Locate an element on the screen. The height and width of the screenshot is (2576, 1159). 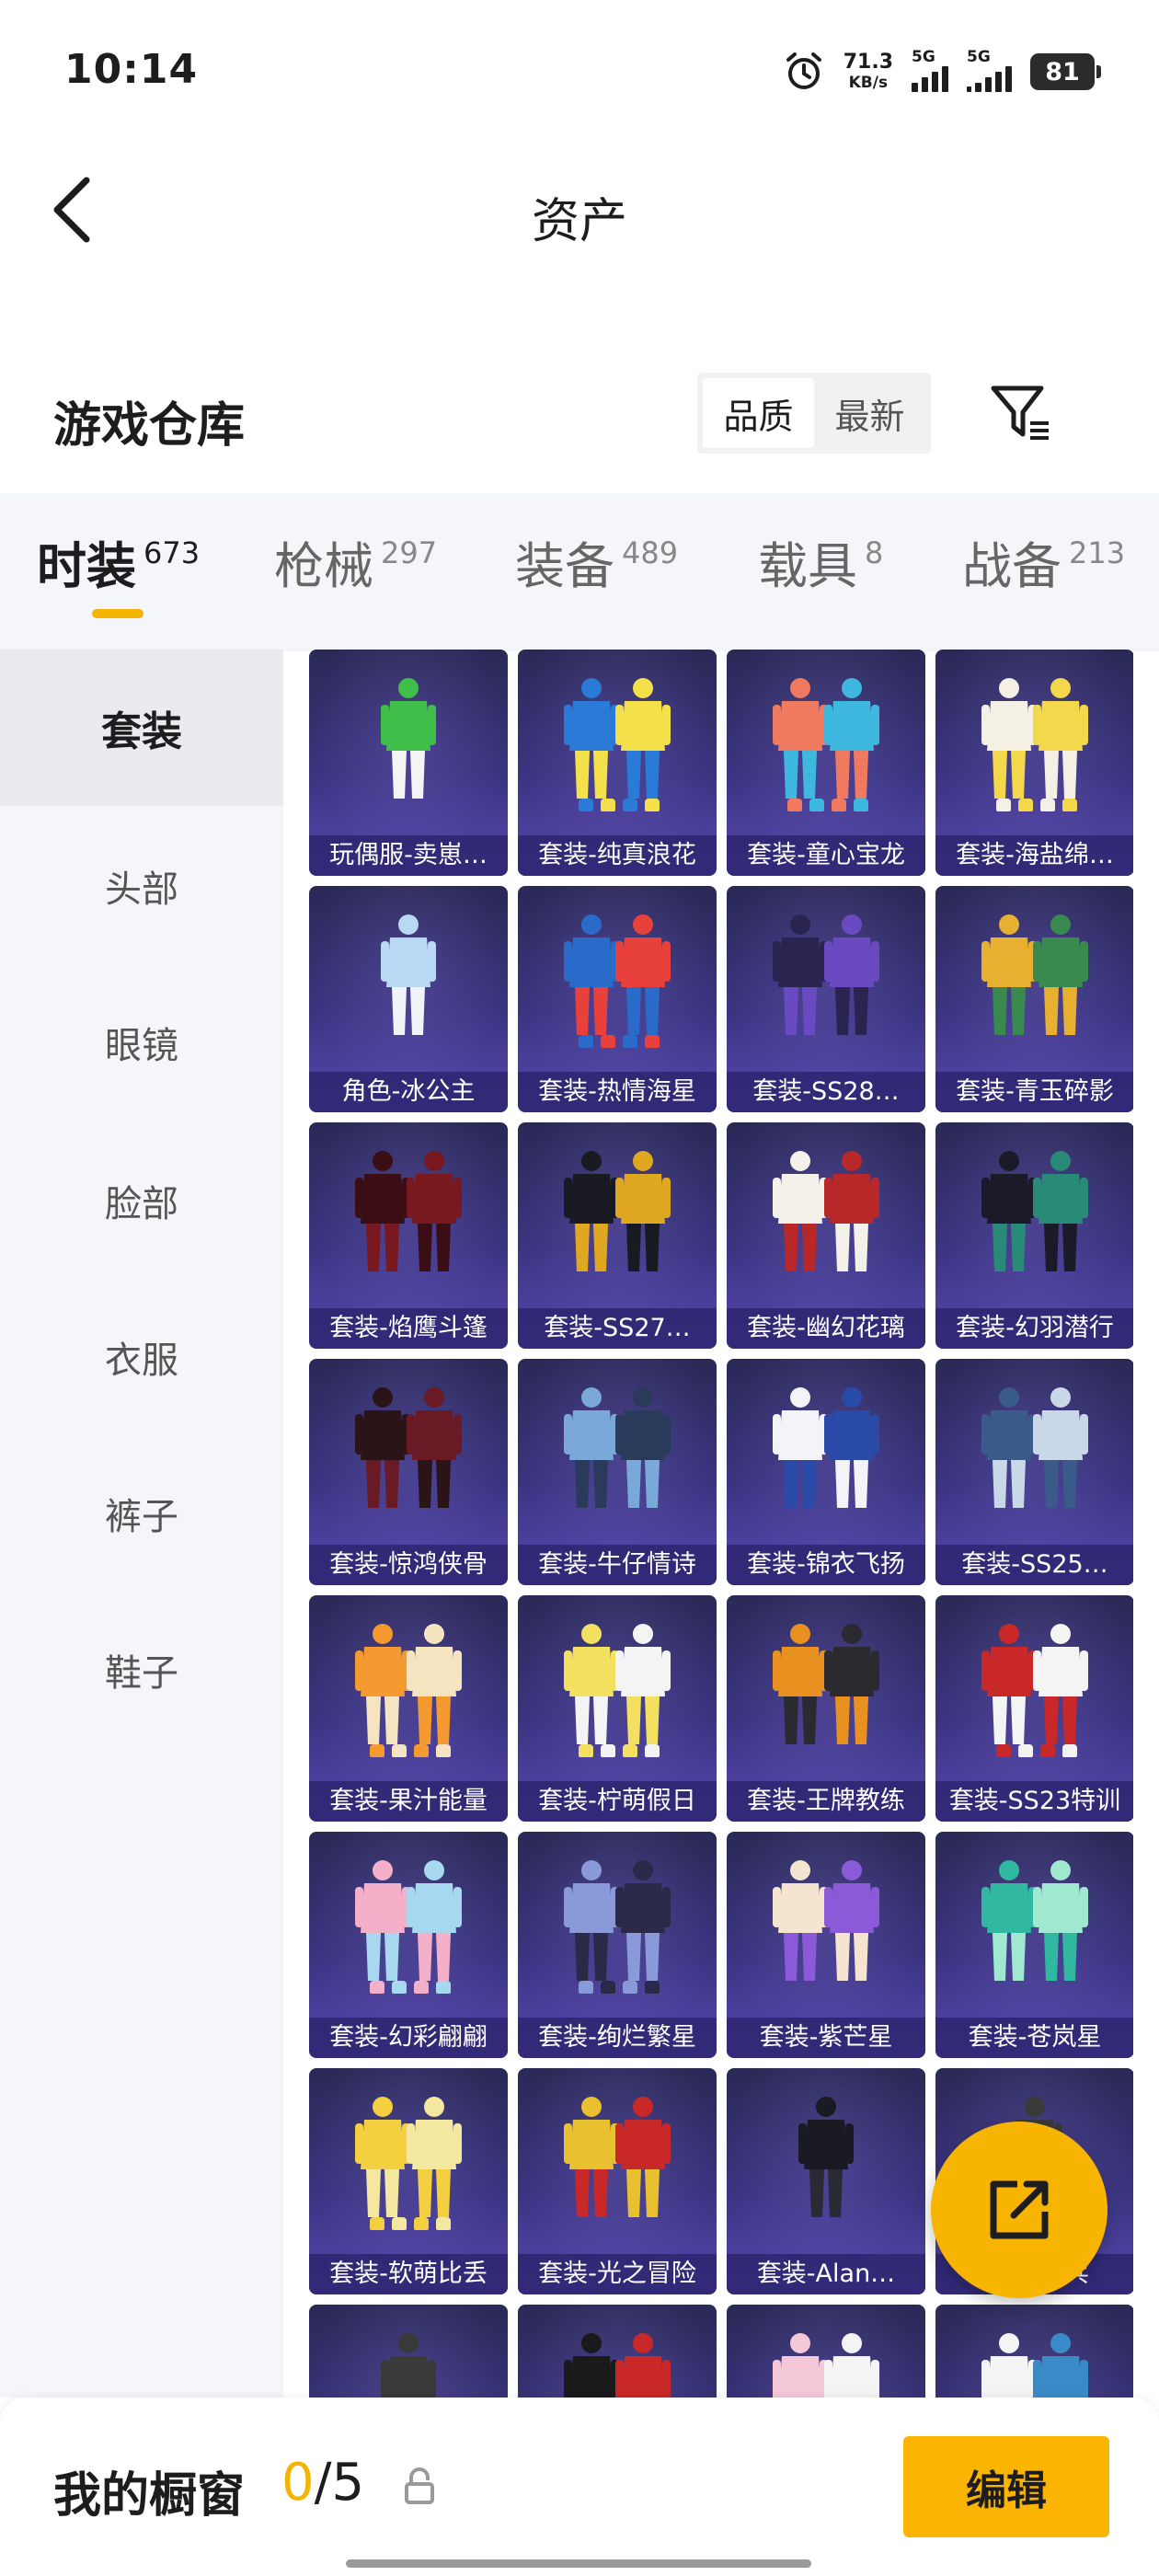
item-name: 角色-冰公主 is located at coordinates (408, 1092).